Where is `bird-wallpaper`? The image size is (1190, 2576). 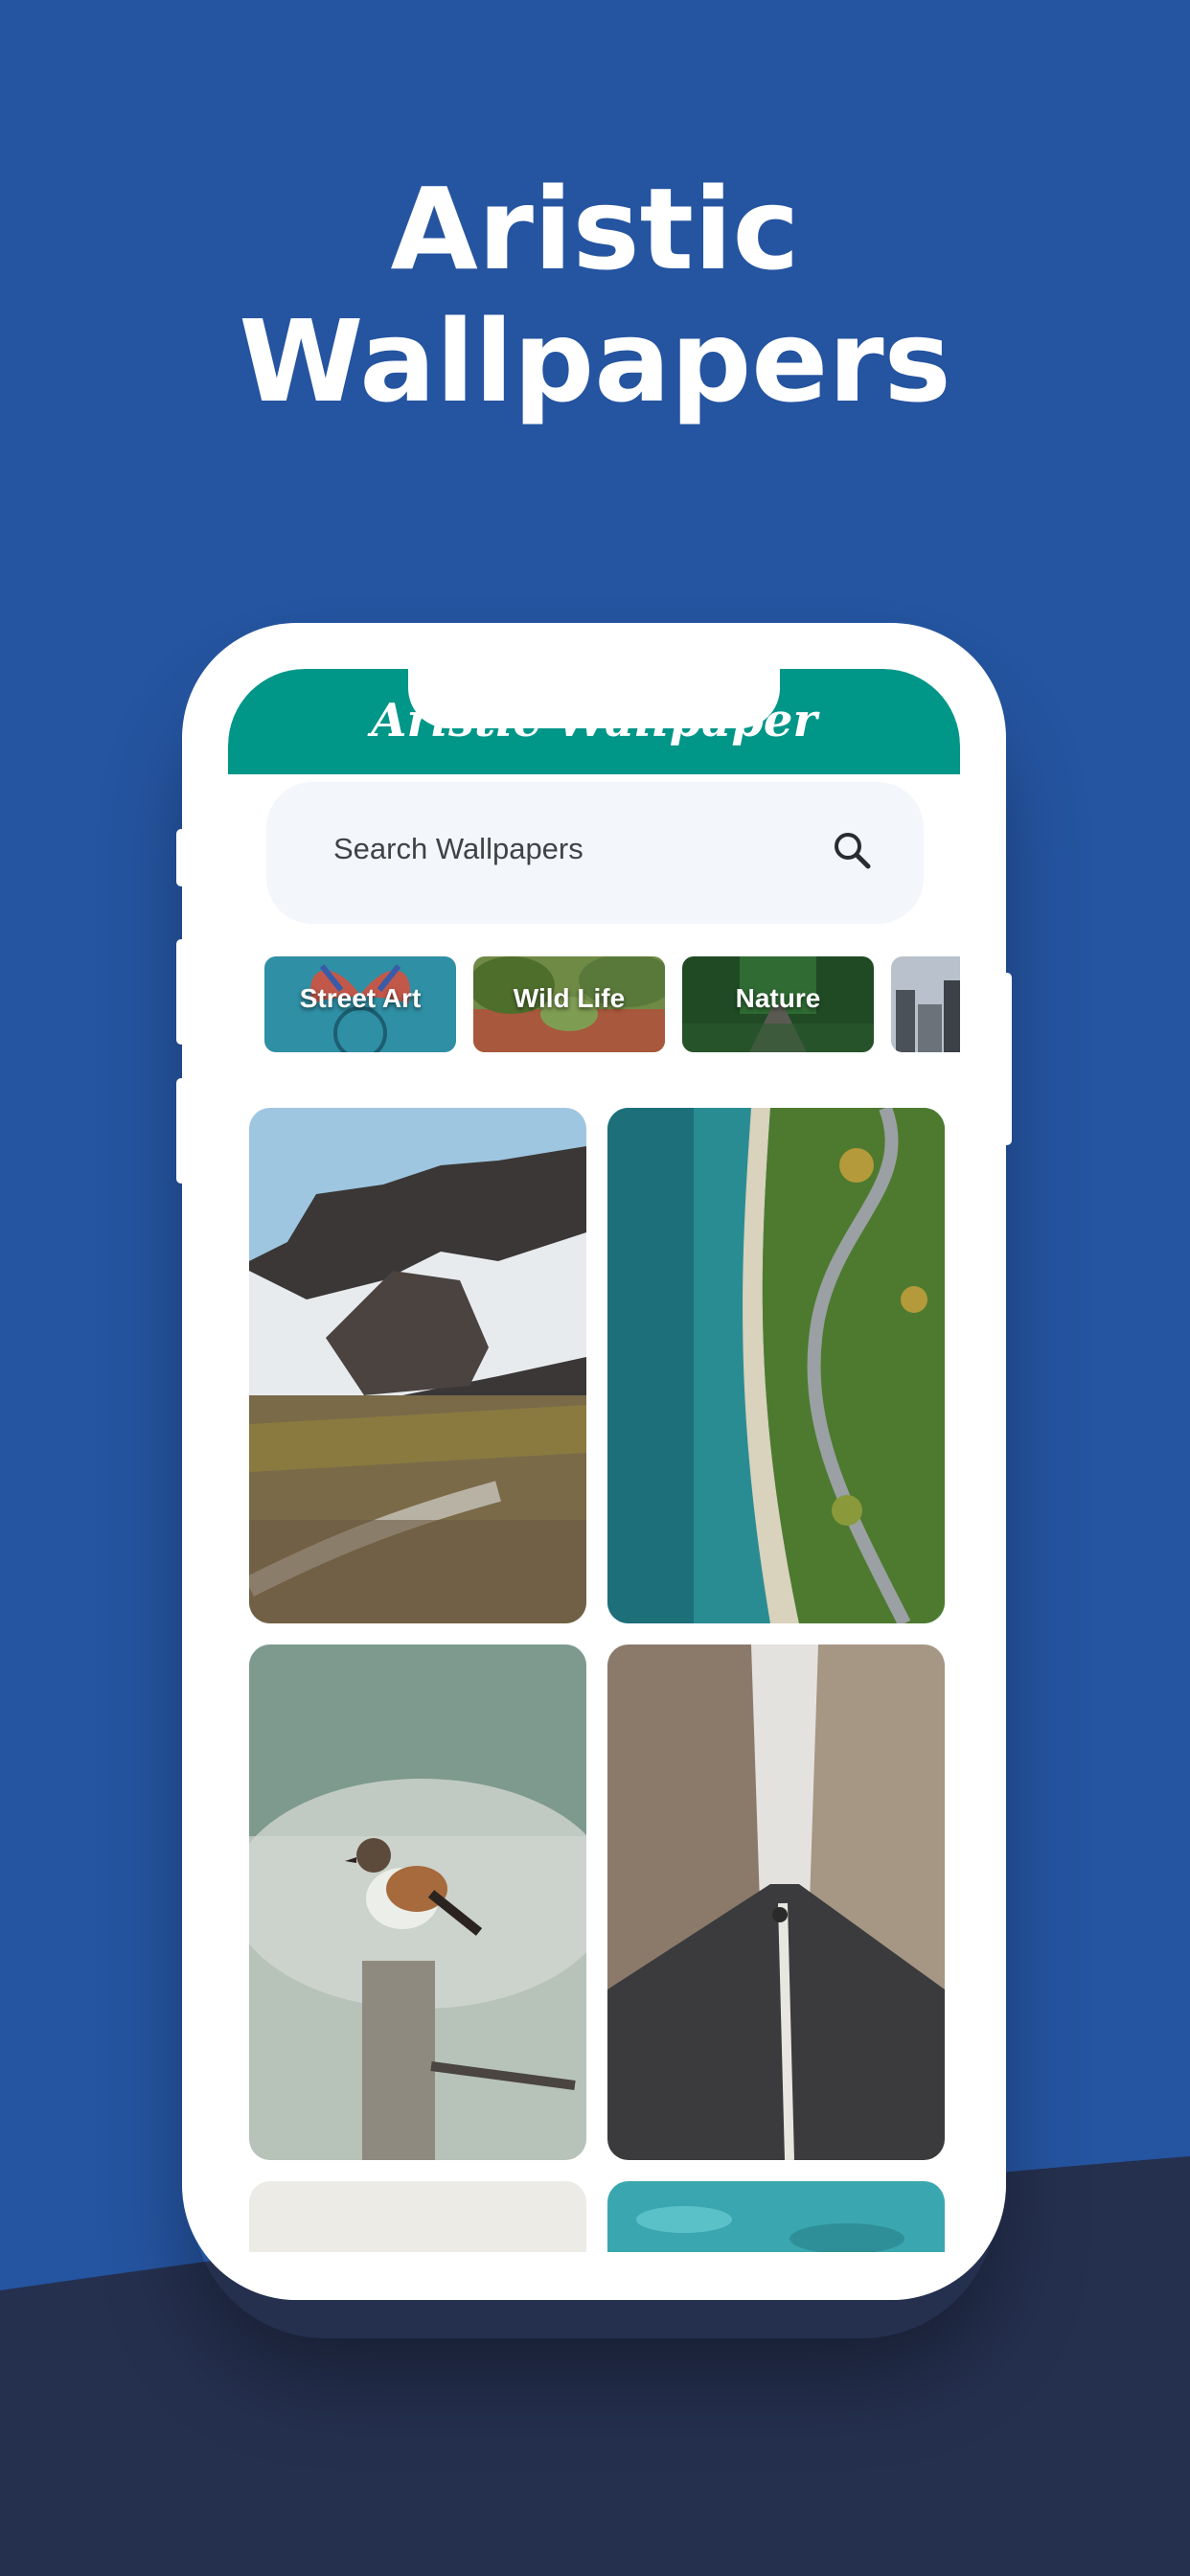
bird-wallpaper is located at coordinates (418, 1902).